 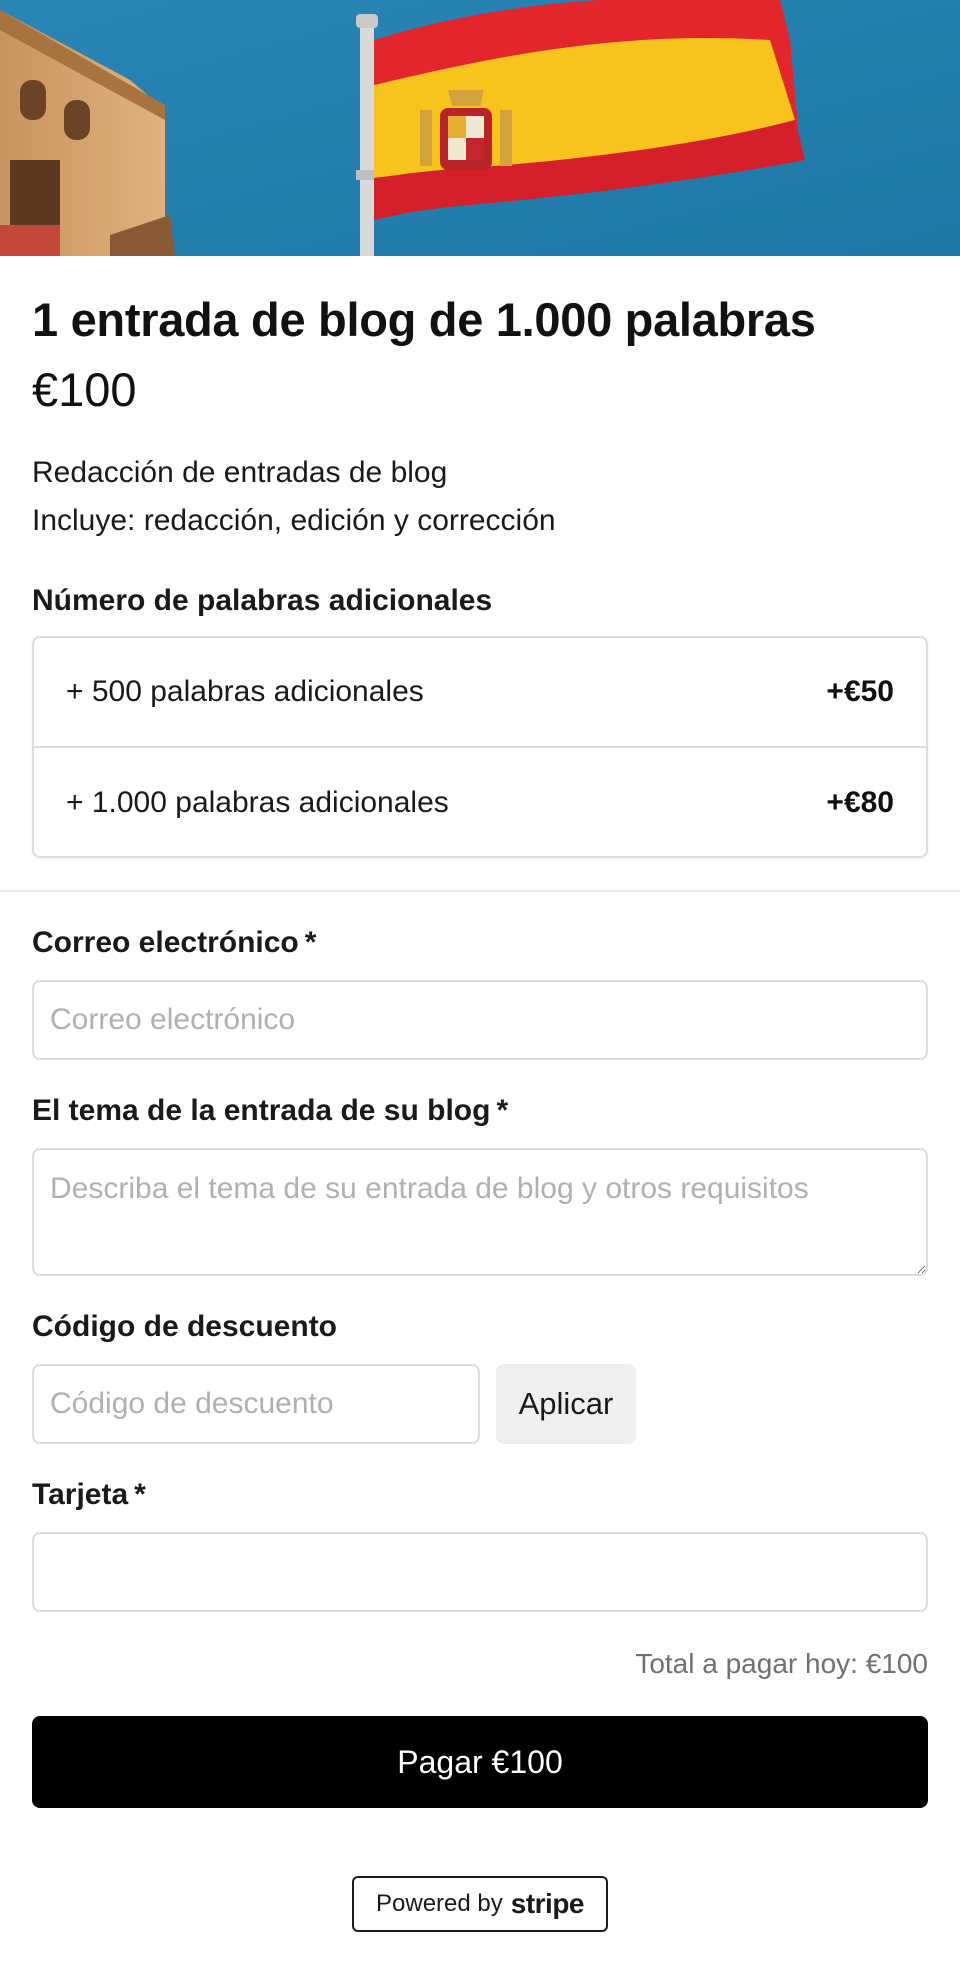 I want to click on spain-flag-illustration, so click(x=480, y=128).